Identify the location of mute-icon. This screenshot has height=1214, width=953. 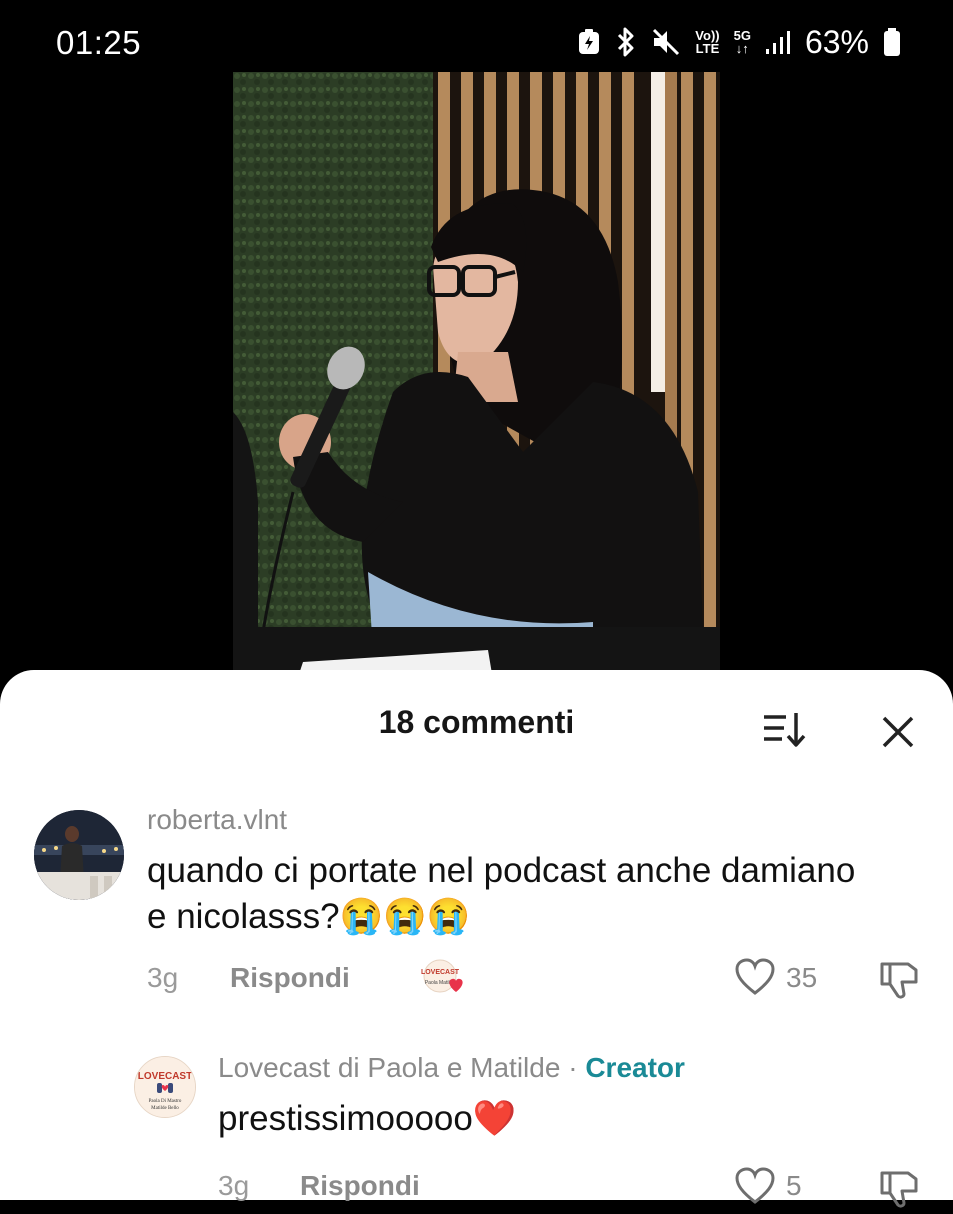
(666, 42).